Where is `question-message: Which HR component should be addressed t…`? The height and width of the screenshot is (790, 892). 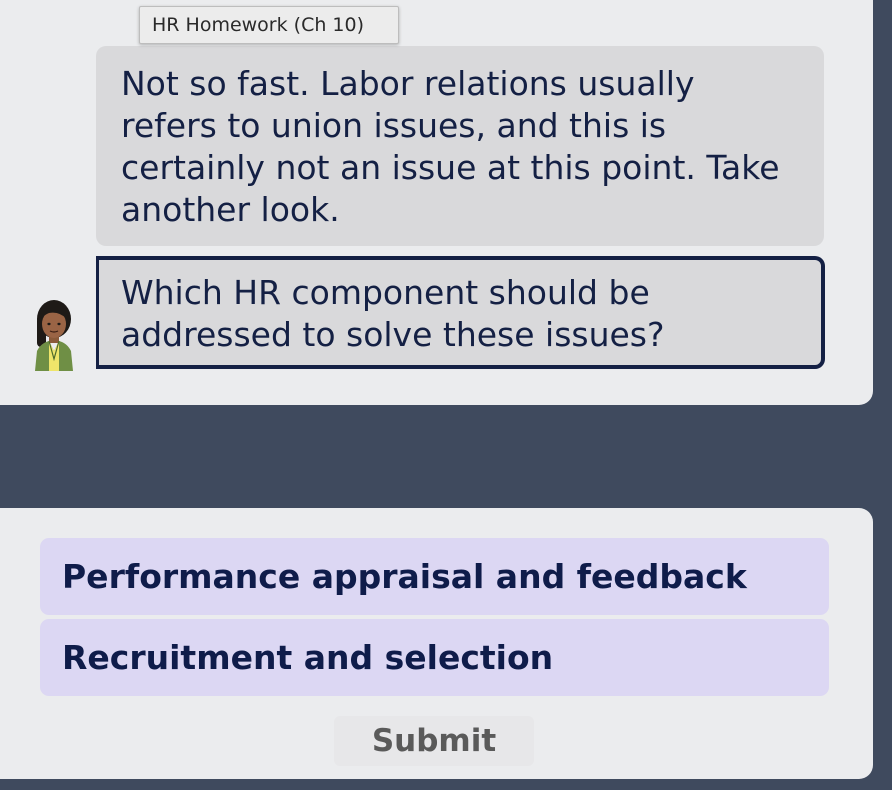
question-message: Which HR component should be addressed t… is located at coordinates (460, 312).